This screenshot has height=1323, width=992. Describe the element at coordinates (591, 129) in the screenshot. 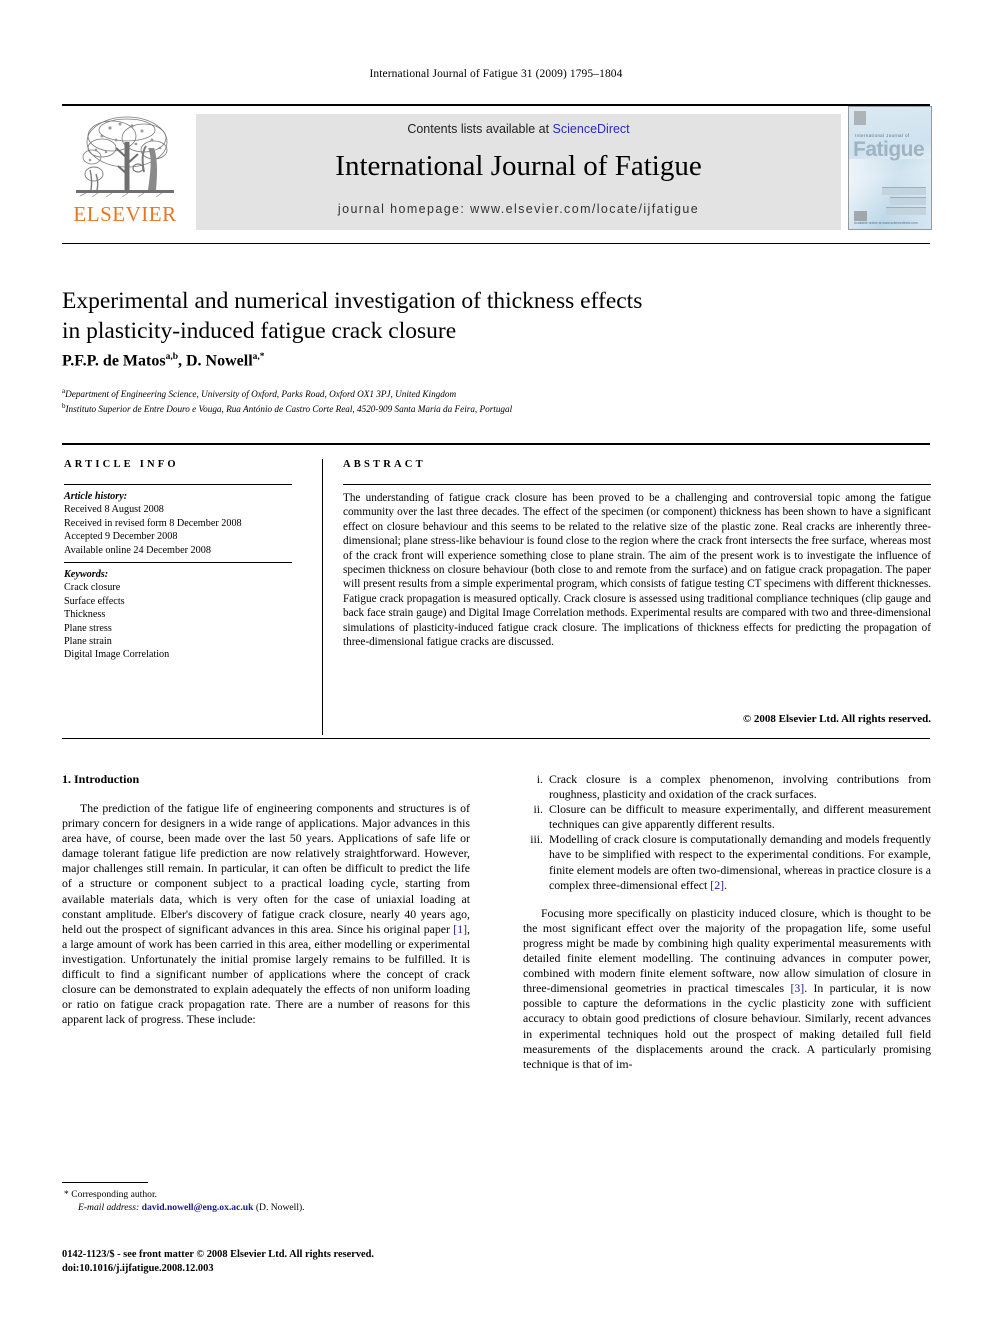

I see `sciencedirect-link: ScienceDirect` at that location.